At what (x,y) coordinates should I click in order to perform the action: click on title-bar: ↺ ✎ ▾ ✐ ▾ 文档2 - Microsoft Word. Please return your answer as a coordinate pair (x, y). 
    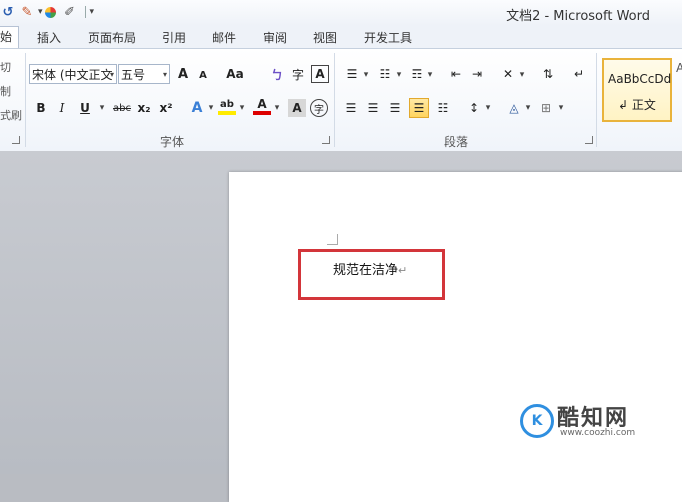
    Looking at the image, I should click on (341, 13).